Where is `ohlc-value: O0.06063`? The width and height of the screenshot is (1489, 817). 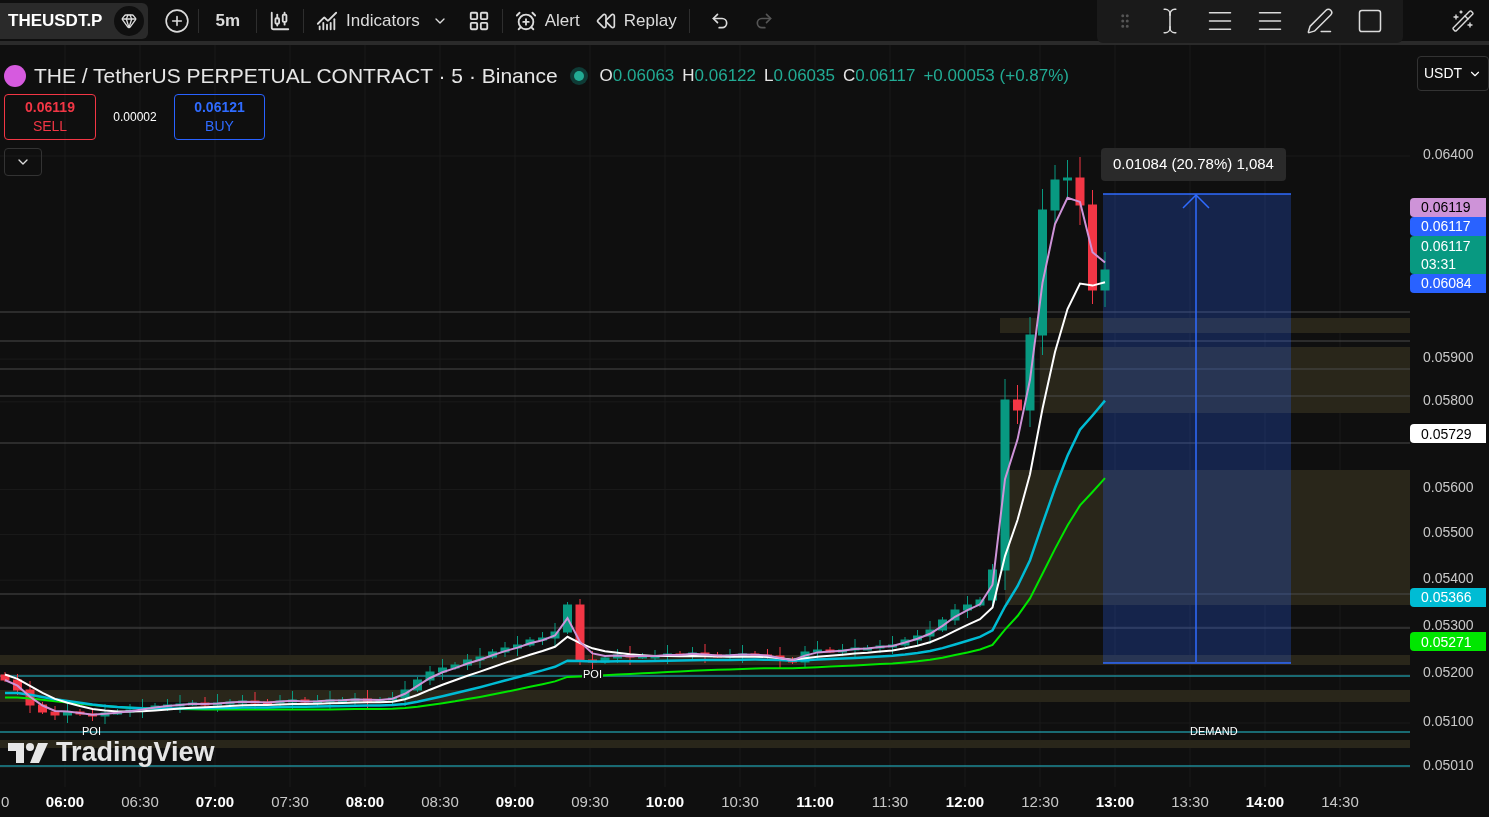
ohlc-value: O0.06063 is located at coordinates (637, 76).